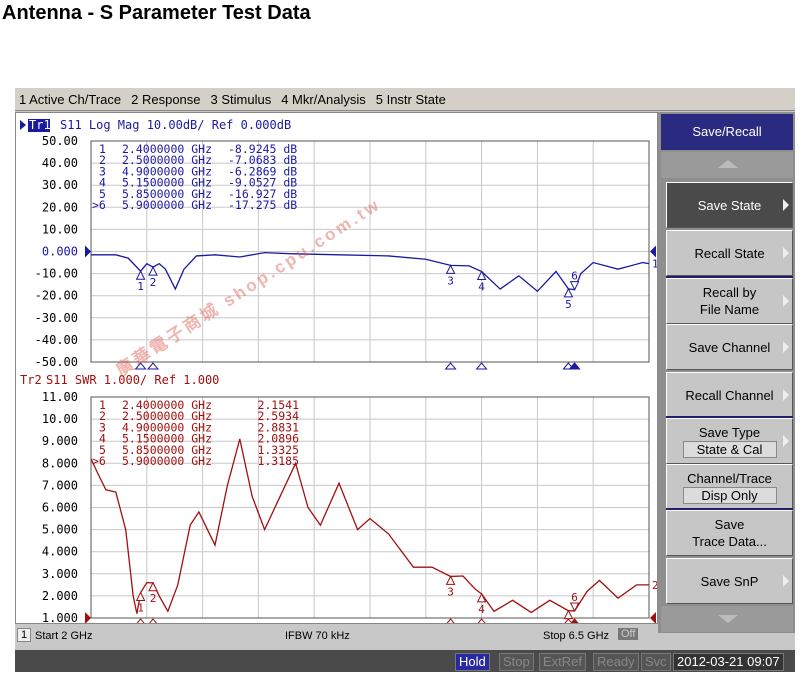  I want to click on indicator-ready: Ready, so click(616, 662).